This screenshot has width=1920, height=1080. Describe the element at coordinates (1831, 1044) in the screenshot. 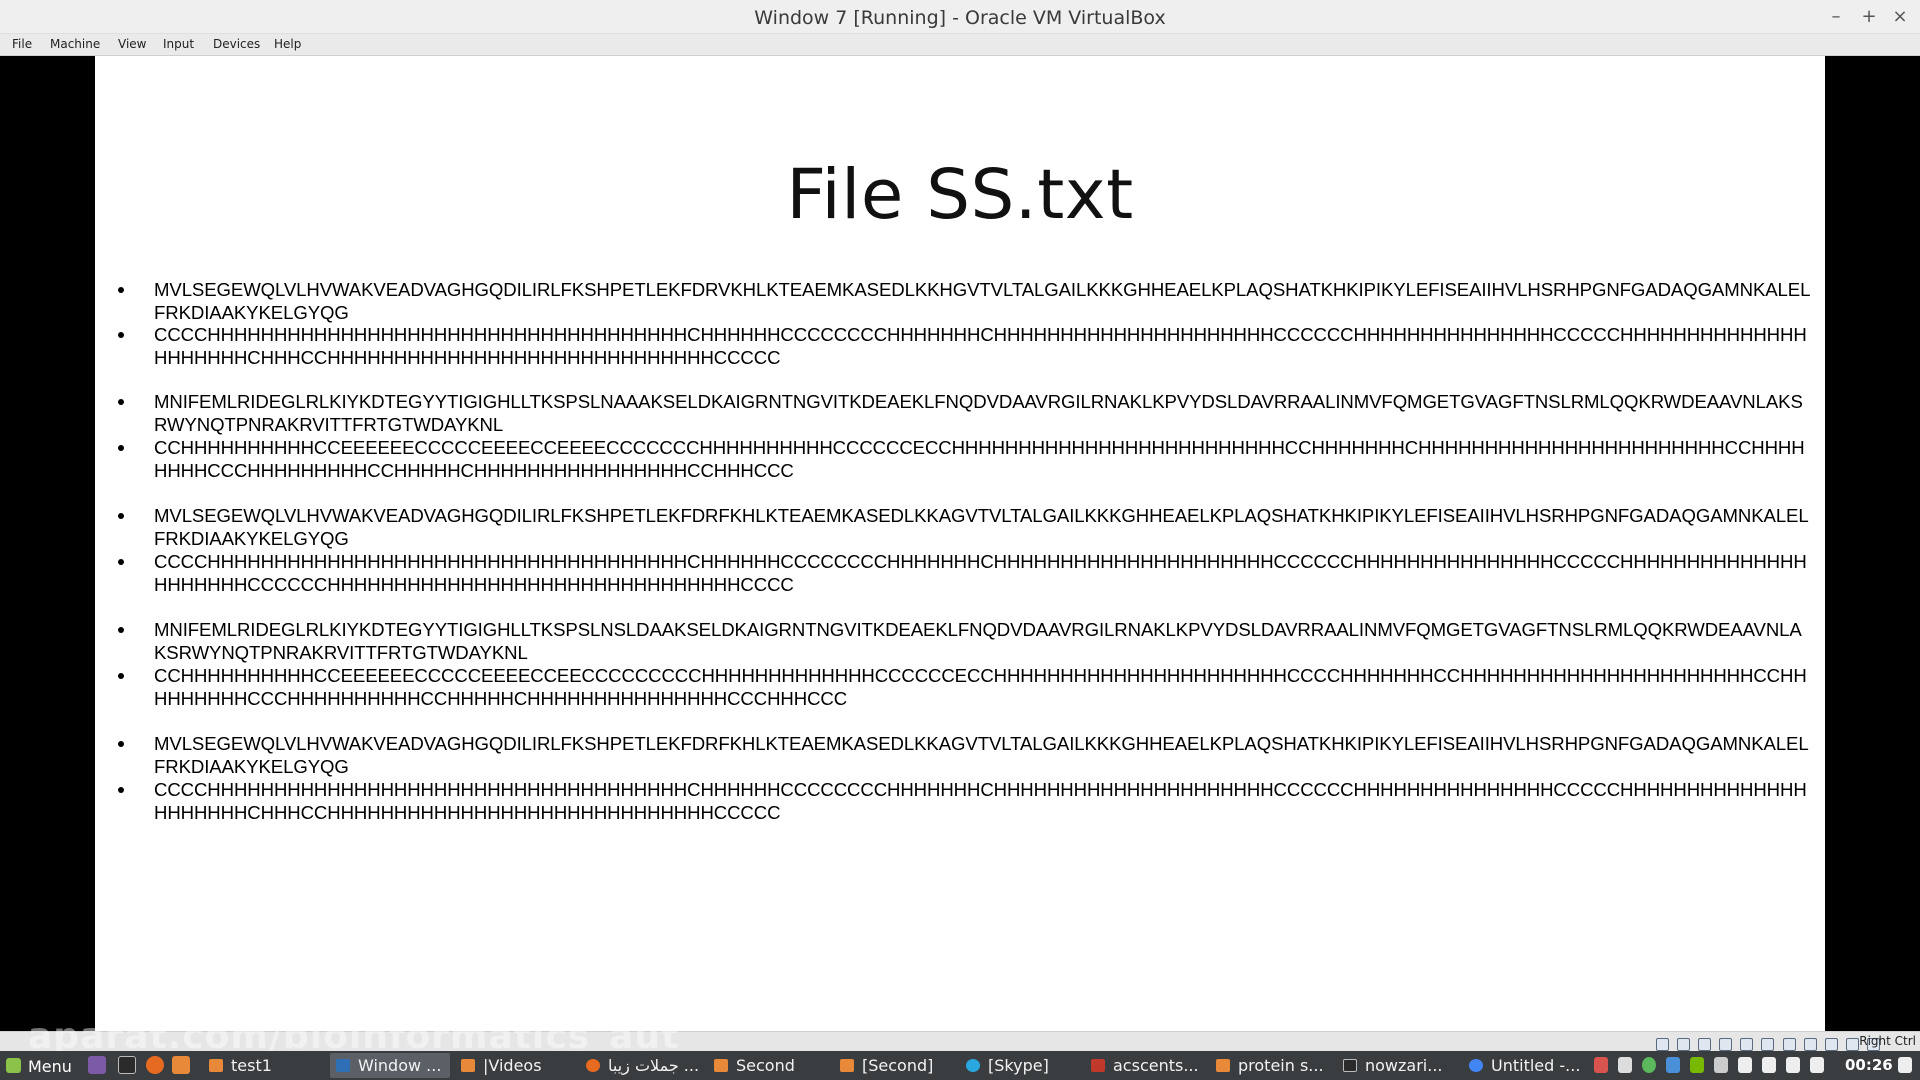

I see `virtualization-icon` at that location.